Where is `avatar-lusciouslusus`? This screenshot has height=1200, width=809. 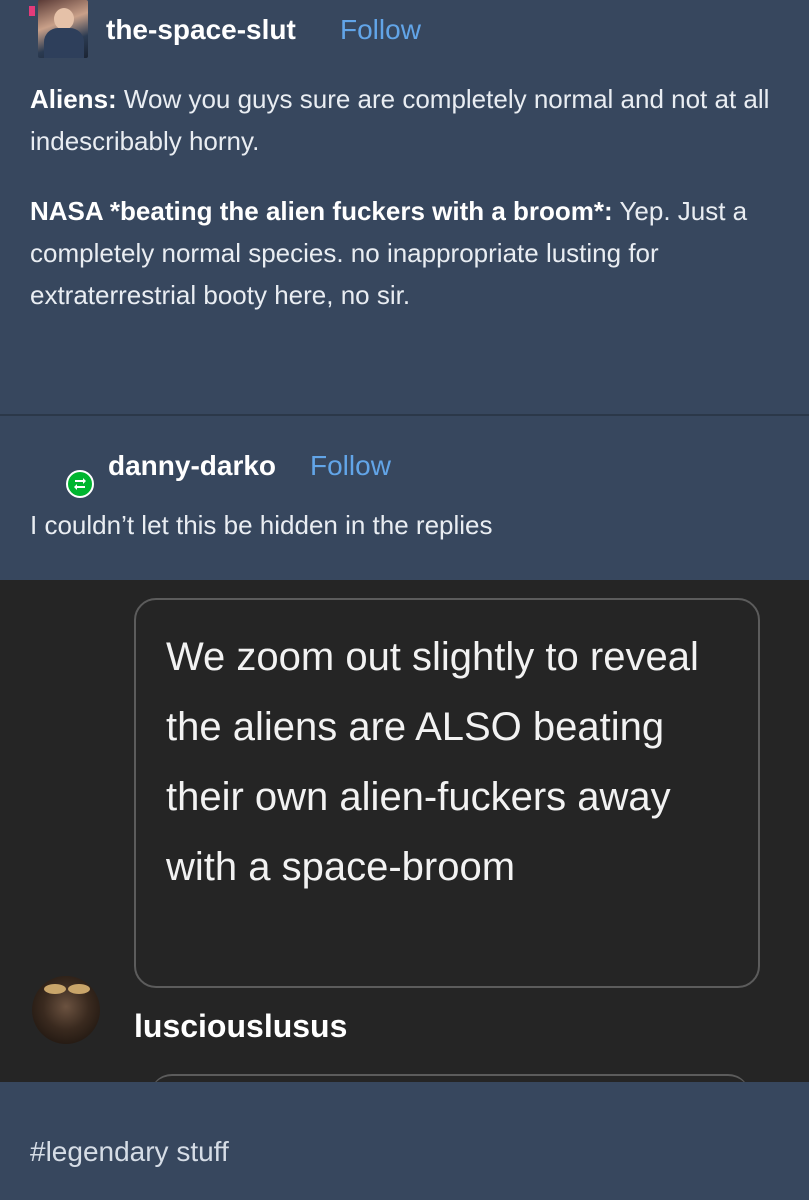 avatar-lusciouslusus is located at coordinates (66, 1010).